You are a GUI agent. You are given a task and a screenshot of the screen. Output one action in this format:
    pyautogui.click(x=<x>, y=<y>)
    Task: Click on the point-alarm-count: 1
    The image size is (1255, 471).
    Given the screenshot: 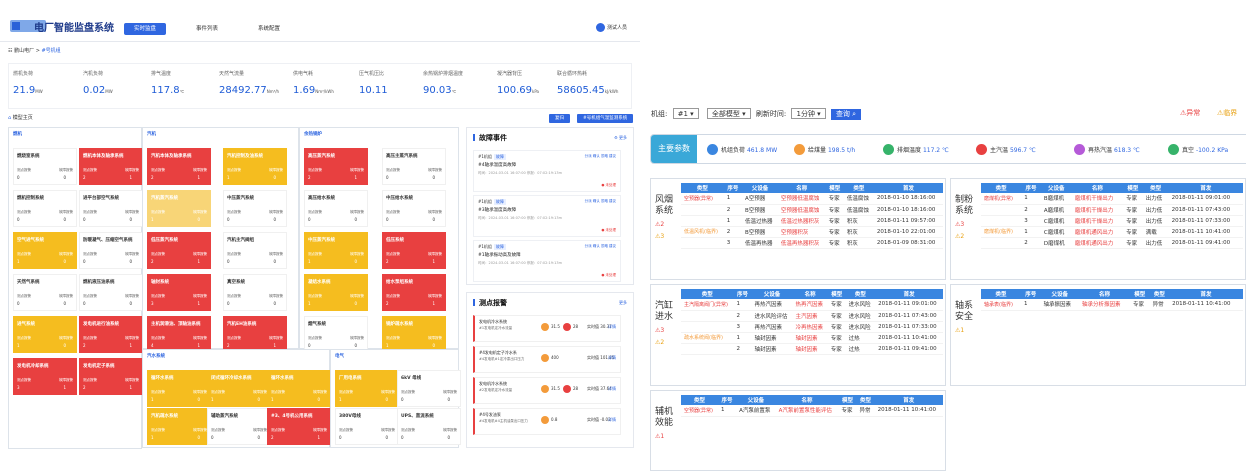 What is the action you would take?
    pyautogui.click(x=152, y=437)
    